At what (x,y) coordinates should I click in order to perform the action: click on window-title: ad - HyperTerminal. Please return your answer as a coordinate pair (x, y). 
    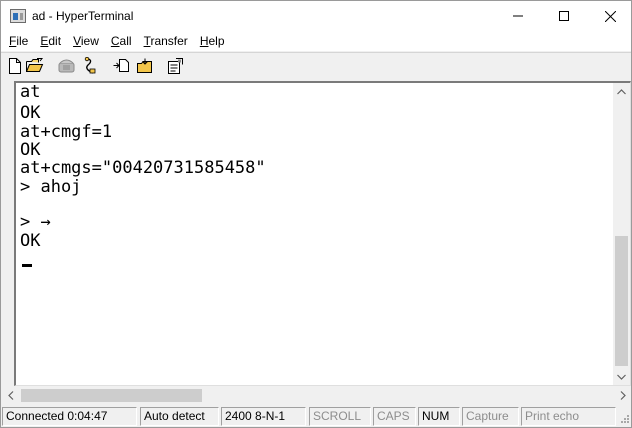
    Looking at the image, I should click on (83, 16).